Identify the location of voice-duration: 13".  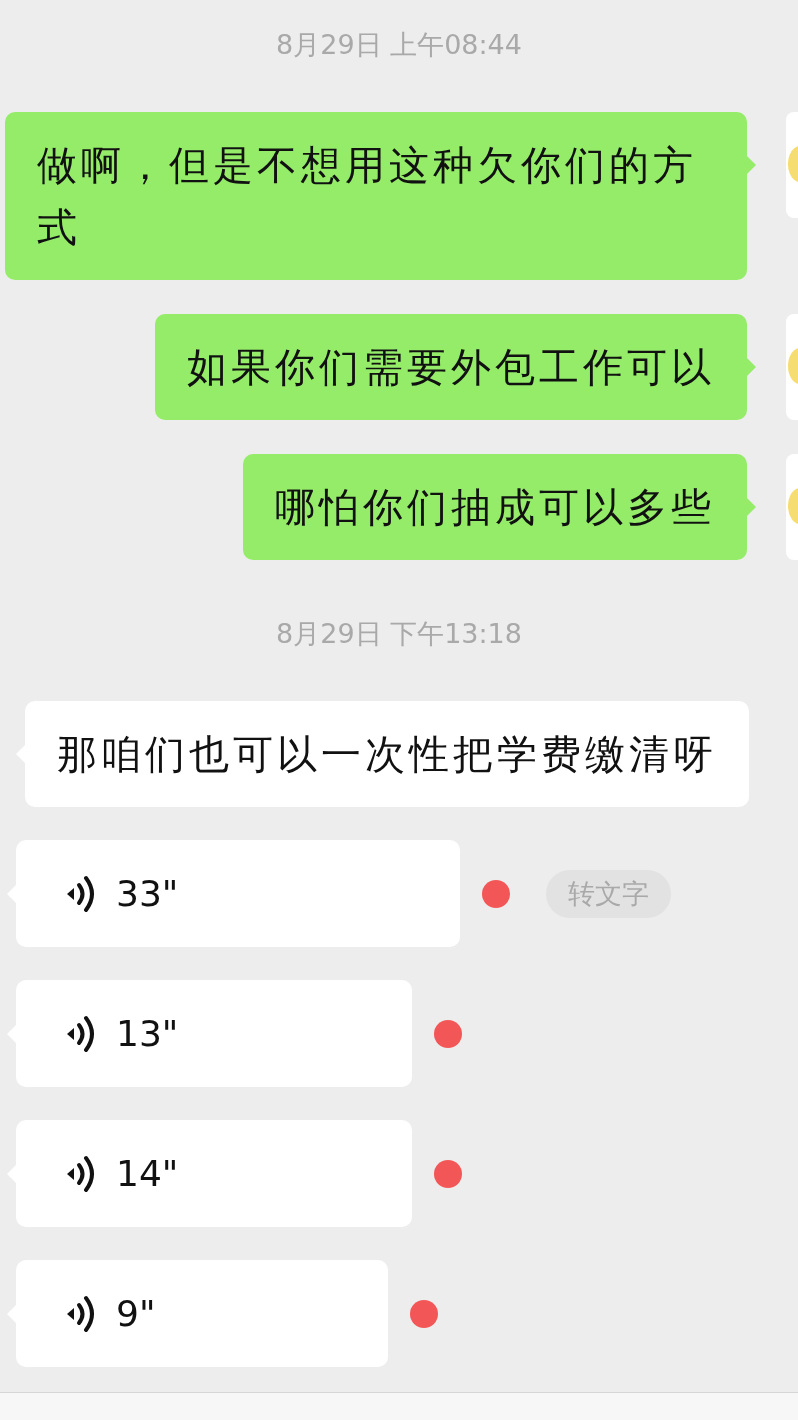
(147, 1033).